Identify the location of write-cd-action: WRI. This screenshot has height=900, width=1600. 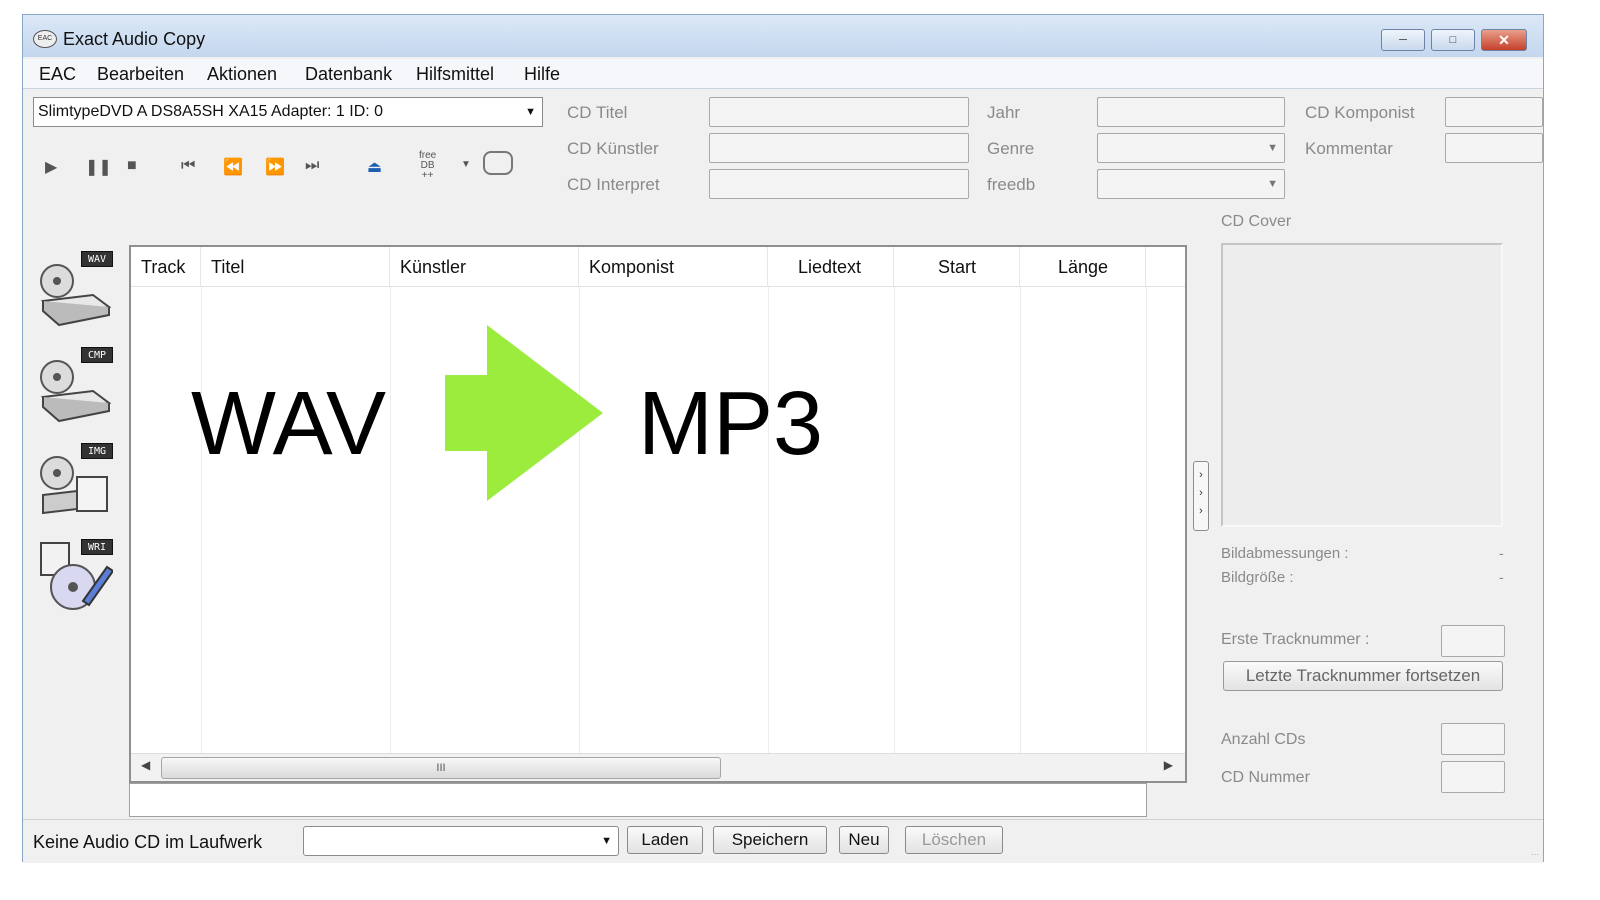
(76, 579).